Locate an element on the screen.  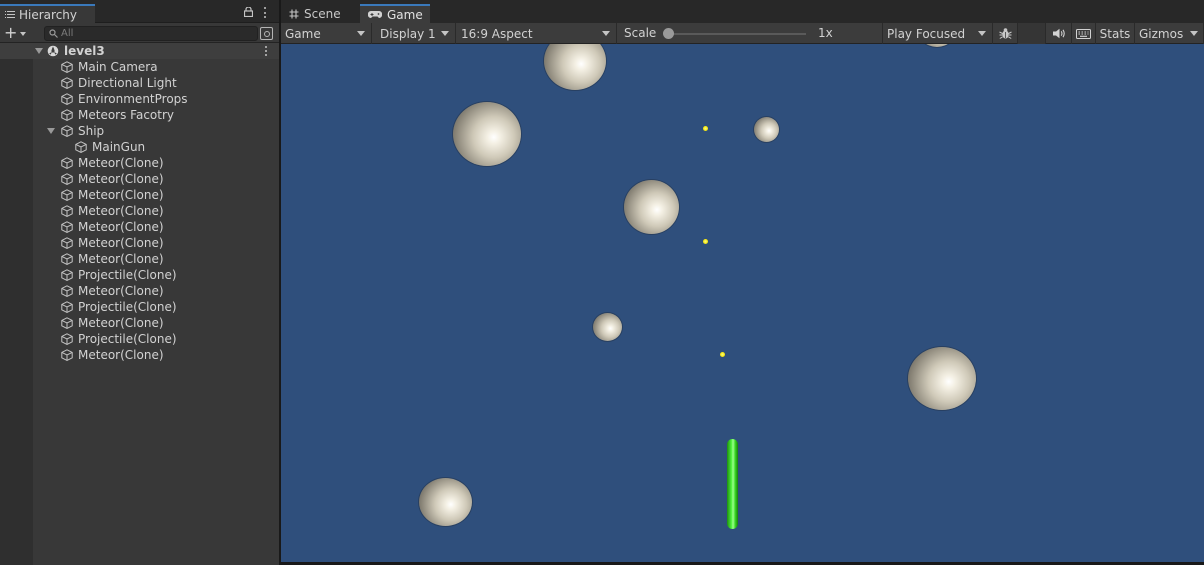
gamepad-icon is located at coordinates (375, 14).